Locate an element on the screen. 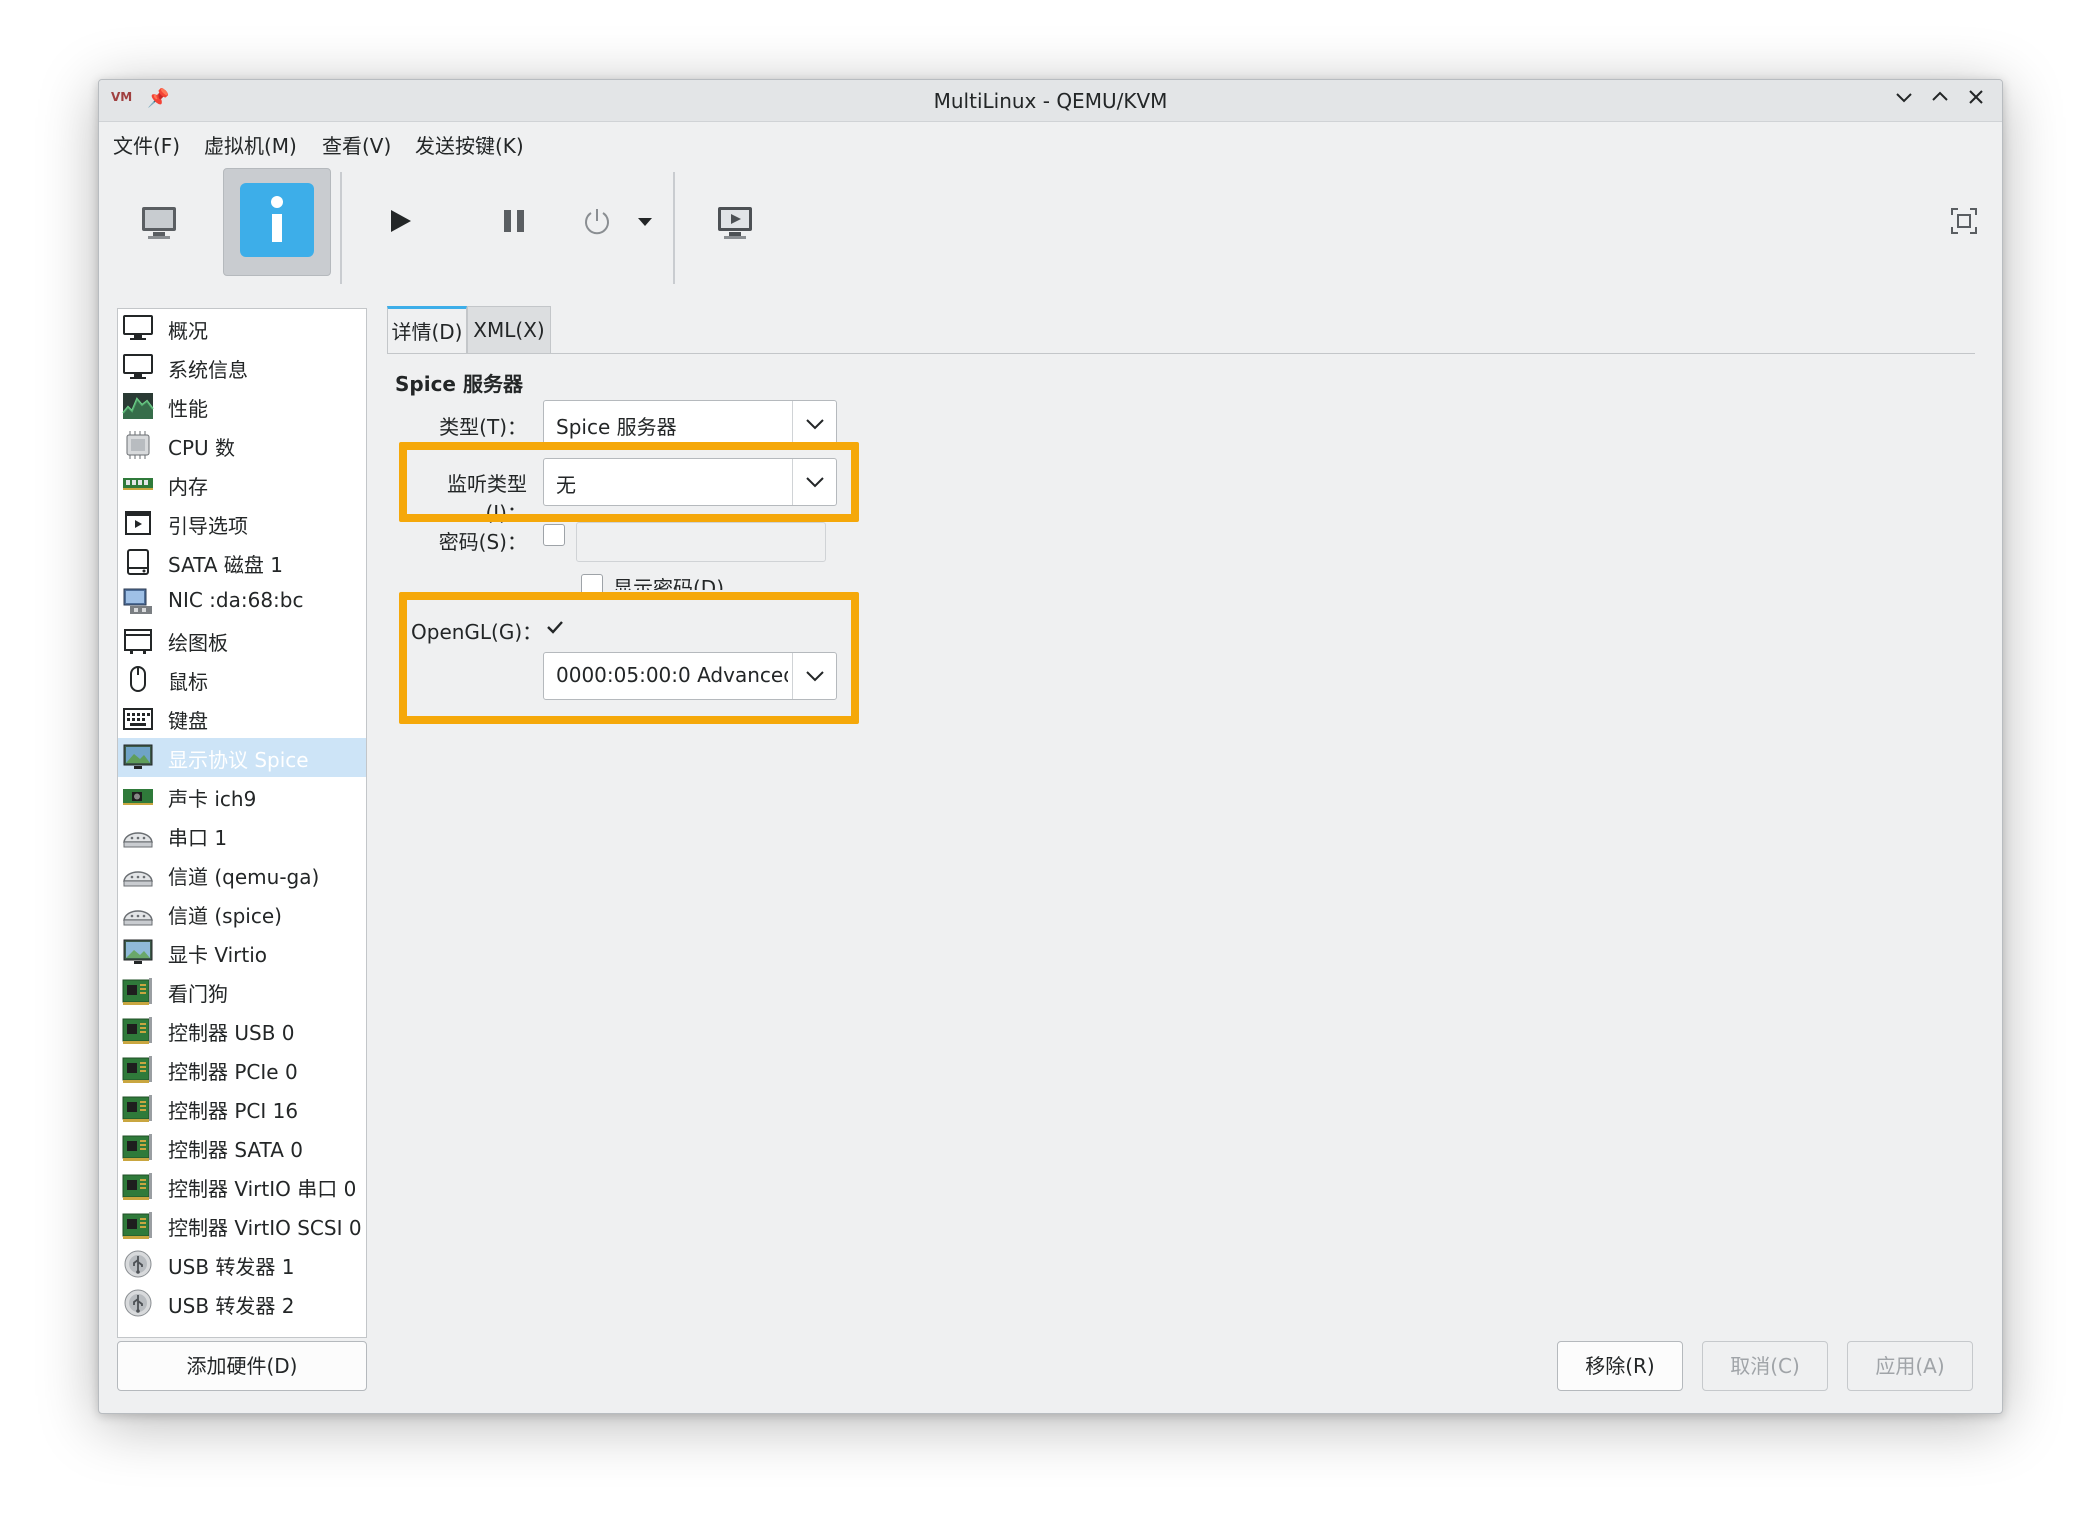  disk-icon is located at coordinates (138, 562).